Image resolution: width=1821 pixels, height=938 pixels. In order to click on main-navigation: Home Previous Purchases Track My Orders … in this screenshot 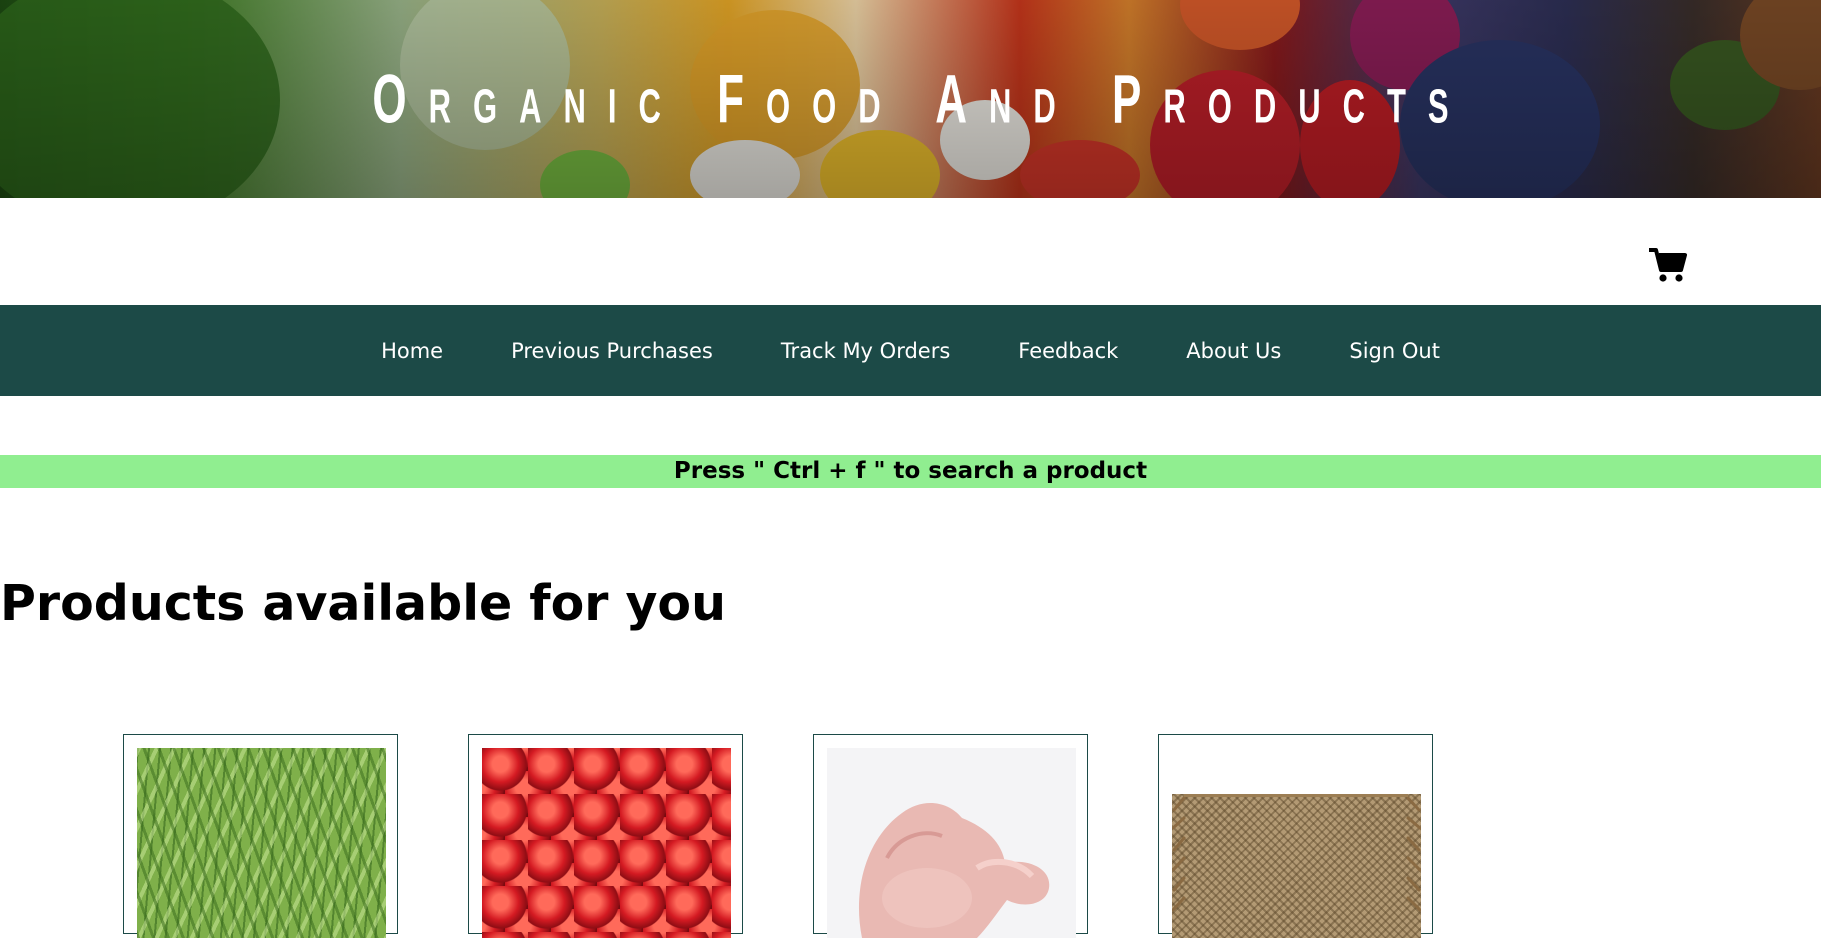, I will do `click(910, 350)`.